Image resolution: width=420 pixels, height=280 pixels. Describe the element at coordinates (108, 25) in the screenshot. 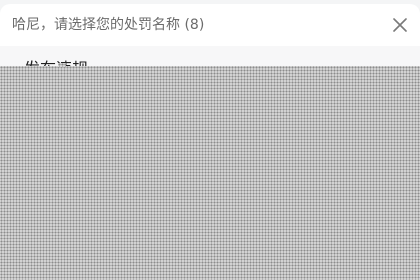

I see `dialog-title: 哈尼，请选择您的处罚名称 (8)` at that location.